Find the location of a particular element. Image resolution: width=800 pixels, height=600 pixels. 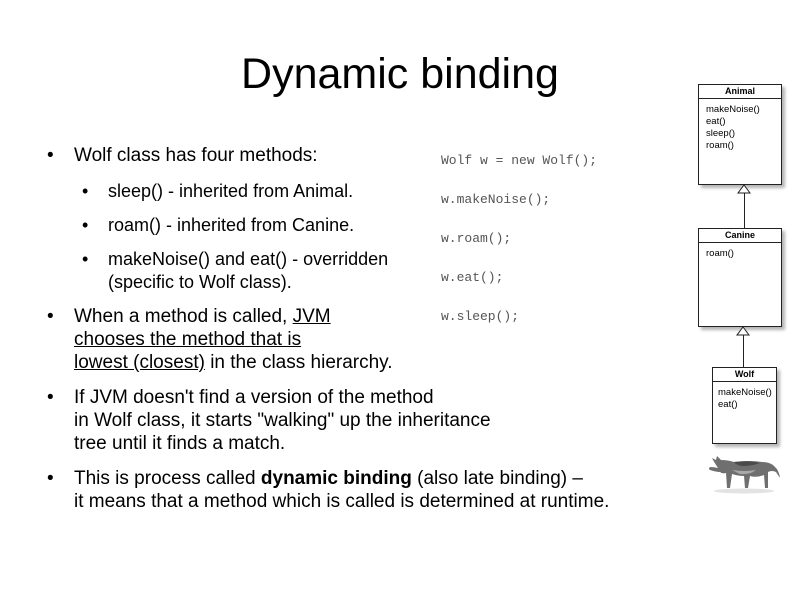

bullet-text-line2: (specific to Wolf class). is located at coordinates (200, 282).